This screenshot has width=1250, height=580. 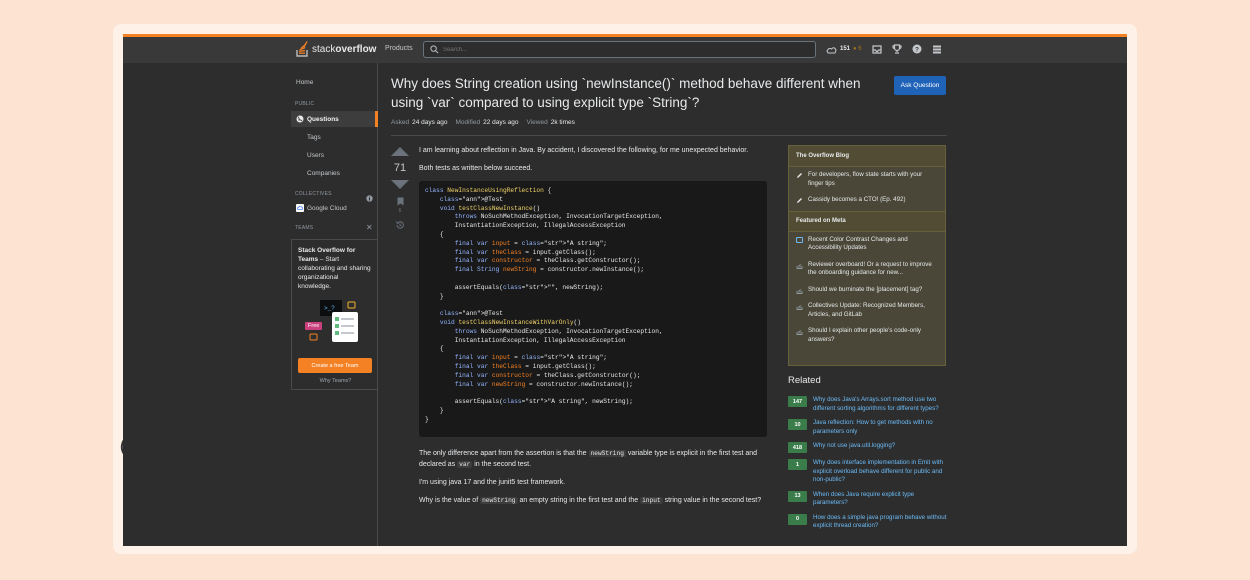 I want to click on sidebar-item-users: Users, so click(x=315, y=155).